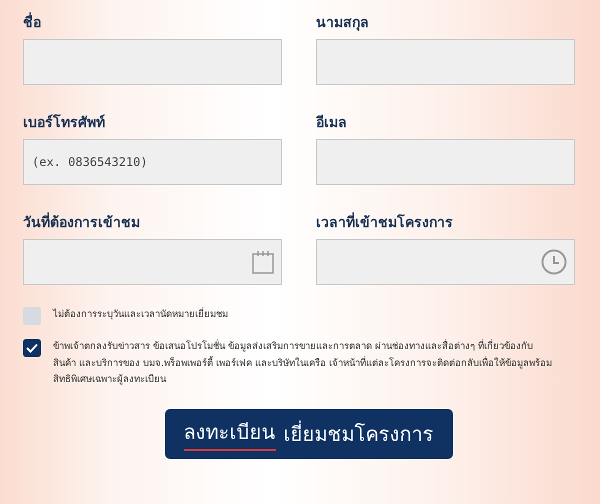  I want to click on calendar-icon, so click(263, 262).